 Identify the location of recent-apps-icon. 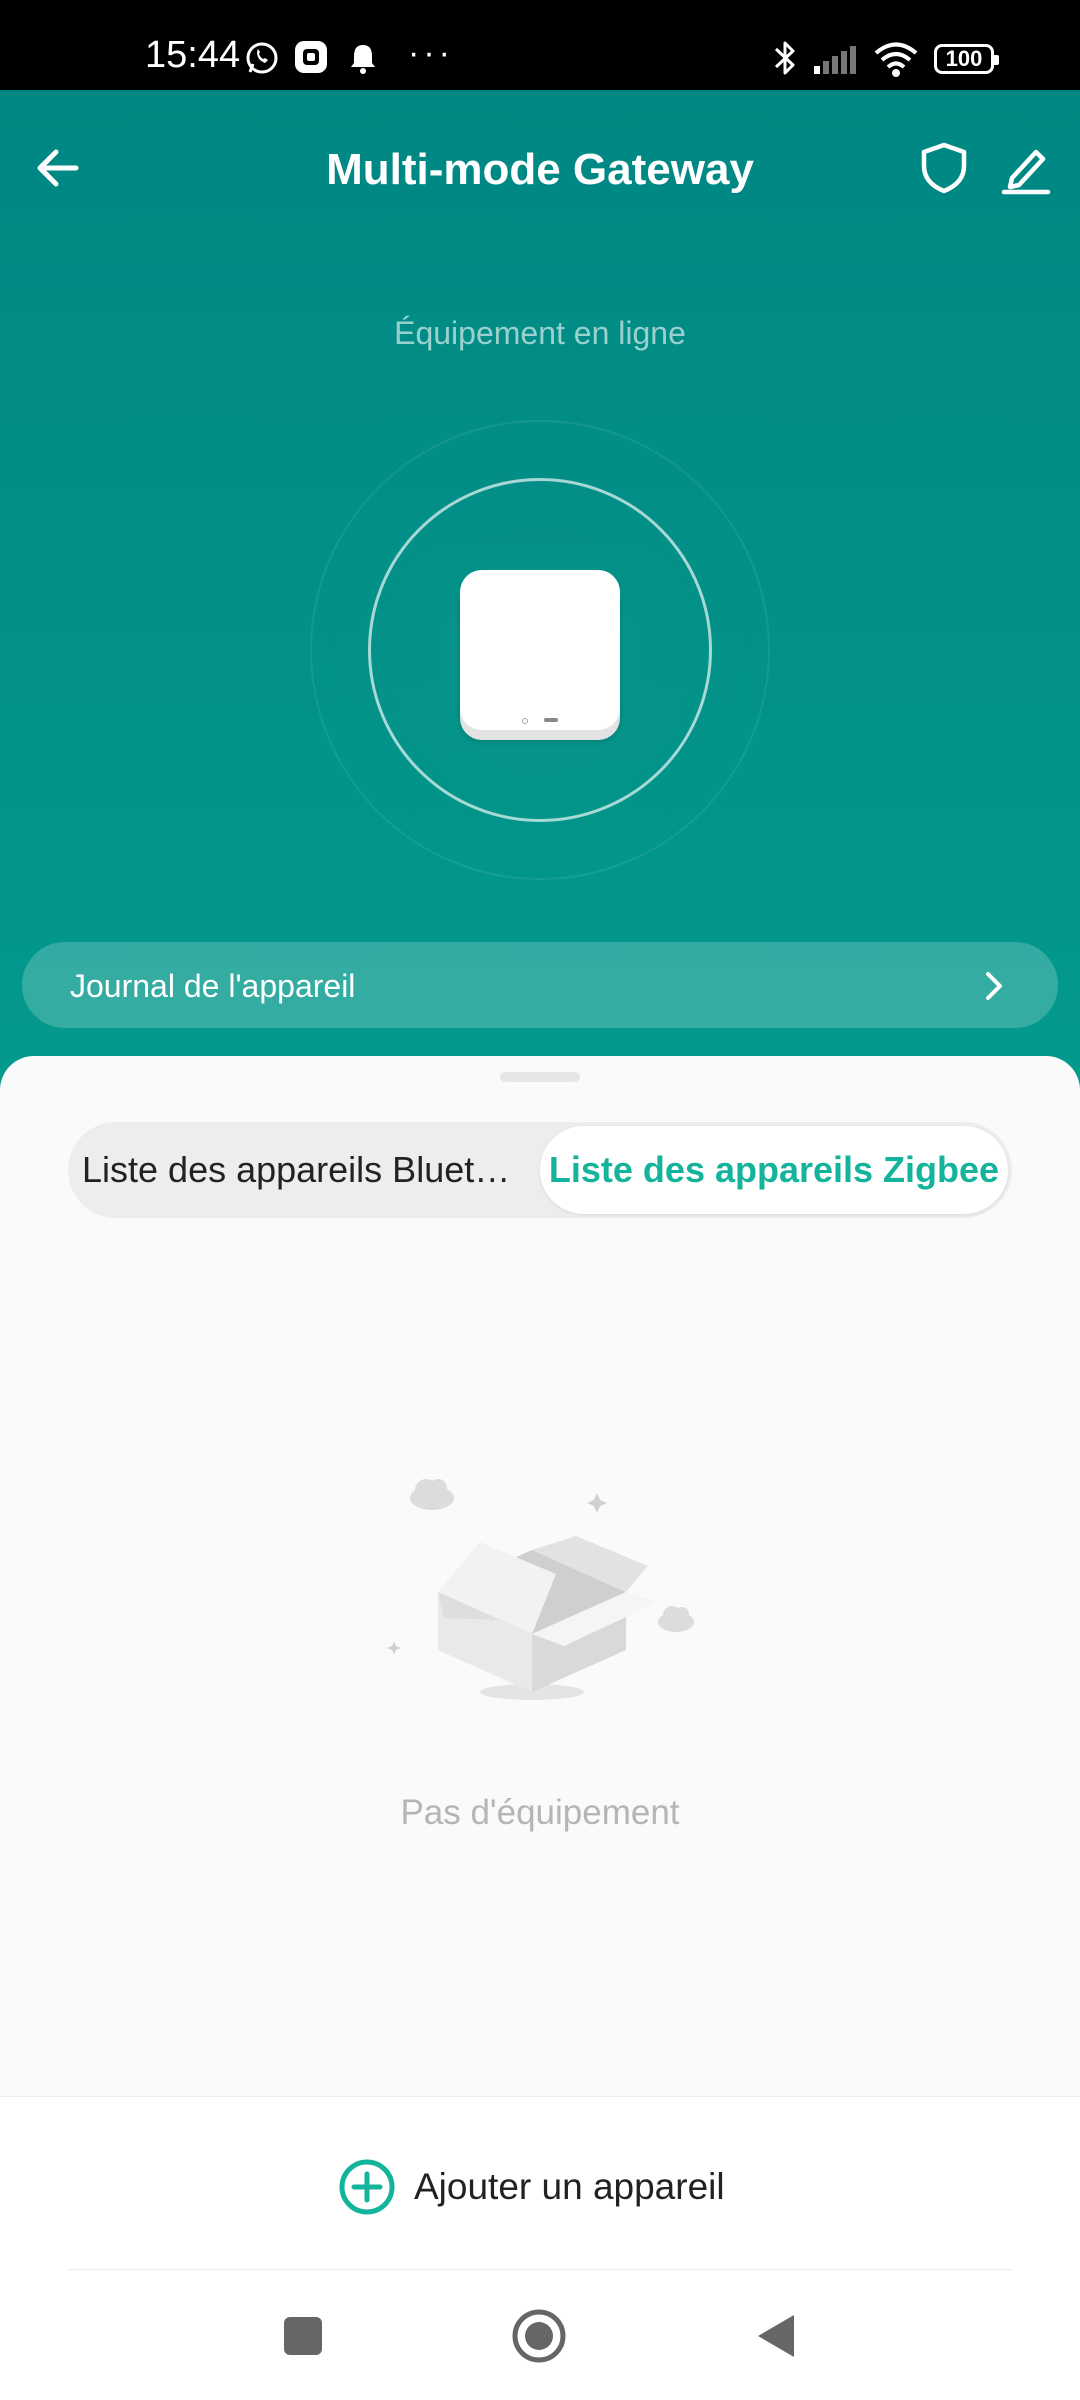
(303, 2336).